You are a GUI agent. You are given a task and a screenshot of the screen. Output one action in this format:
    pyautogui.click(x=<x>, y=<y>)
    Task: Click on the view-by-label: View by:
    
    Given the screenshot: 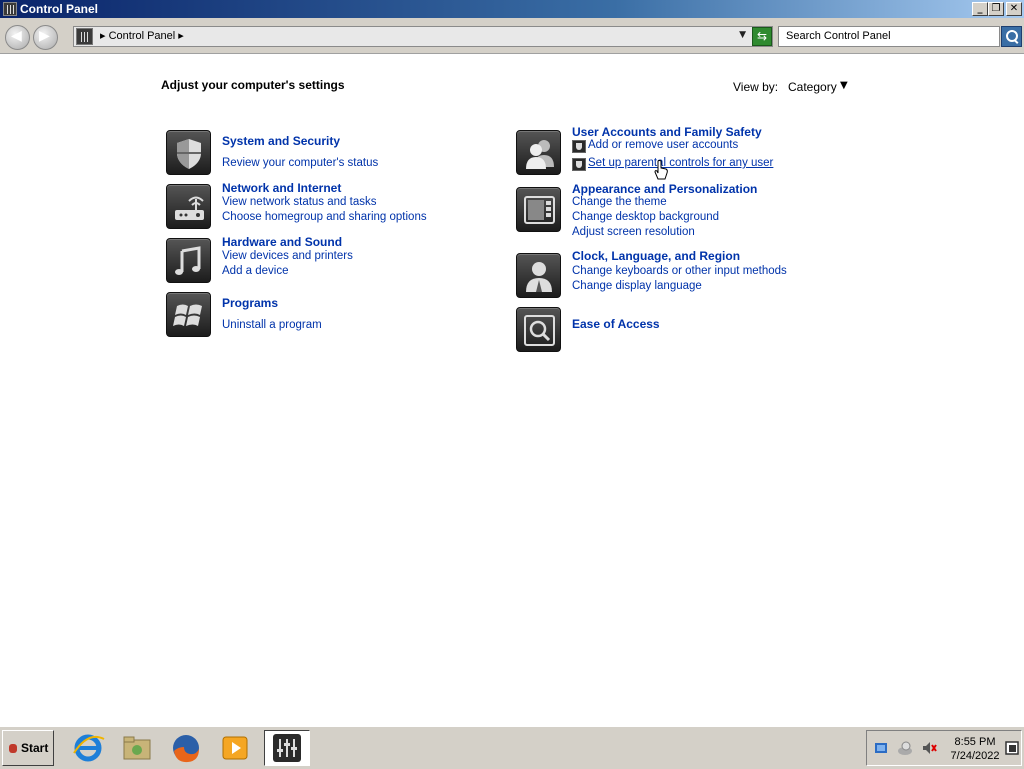 What is the action you would take?
    pyautogui.click(x=756, y=87)
    